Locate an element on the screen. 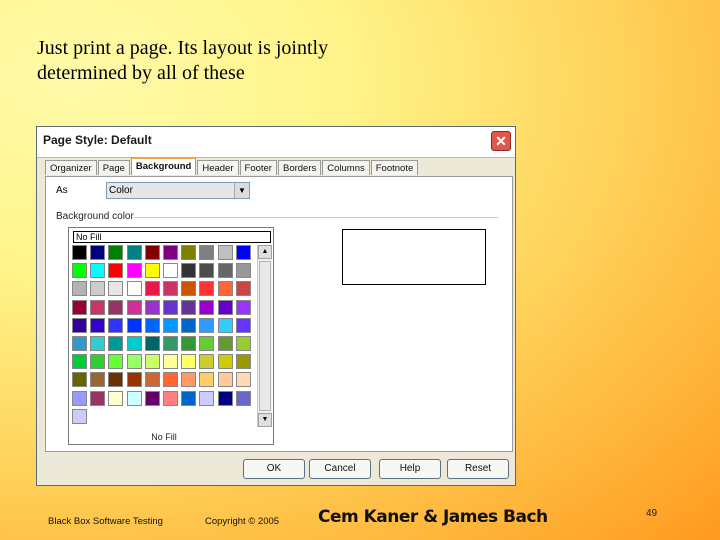  tab-footnote: Footnote is located at coordinates (394, 167).